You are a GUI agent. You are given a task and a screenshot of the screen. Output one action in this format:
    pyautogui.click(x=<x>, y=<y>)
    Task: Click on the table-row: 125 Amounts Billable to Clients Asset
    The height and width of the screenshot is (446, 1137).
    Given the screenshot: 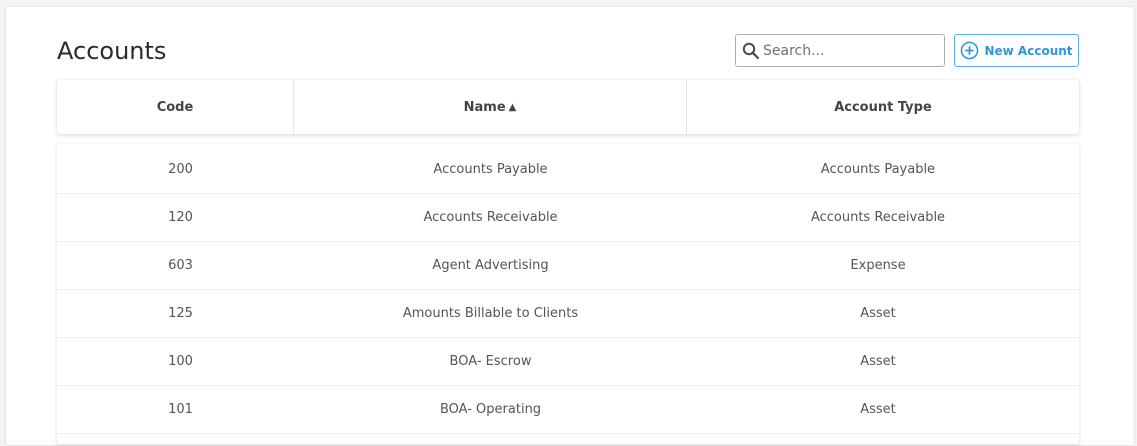 What is the action you would take?
    pyautogui.click(x=568, y=314)
    